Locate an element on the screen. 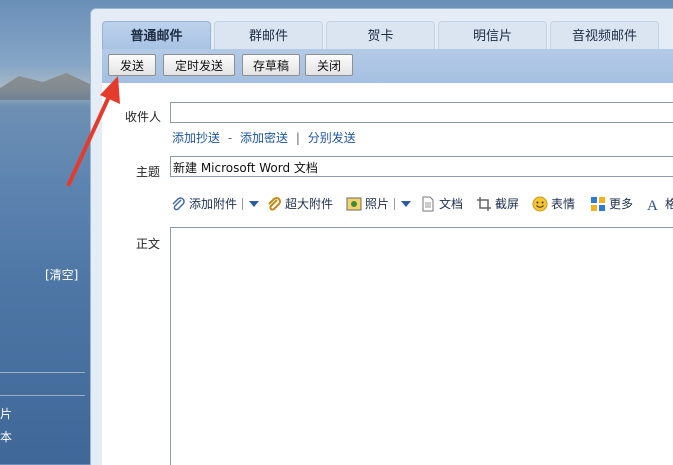 The image size is (673, 465). send-button: 发送 is located at coordinates (132, 65).